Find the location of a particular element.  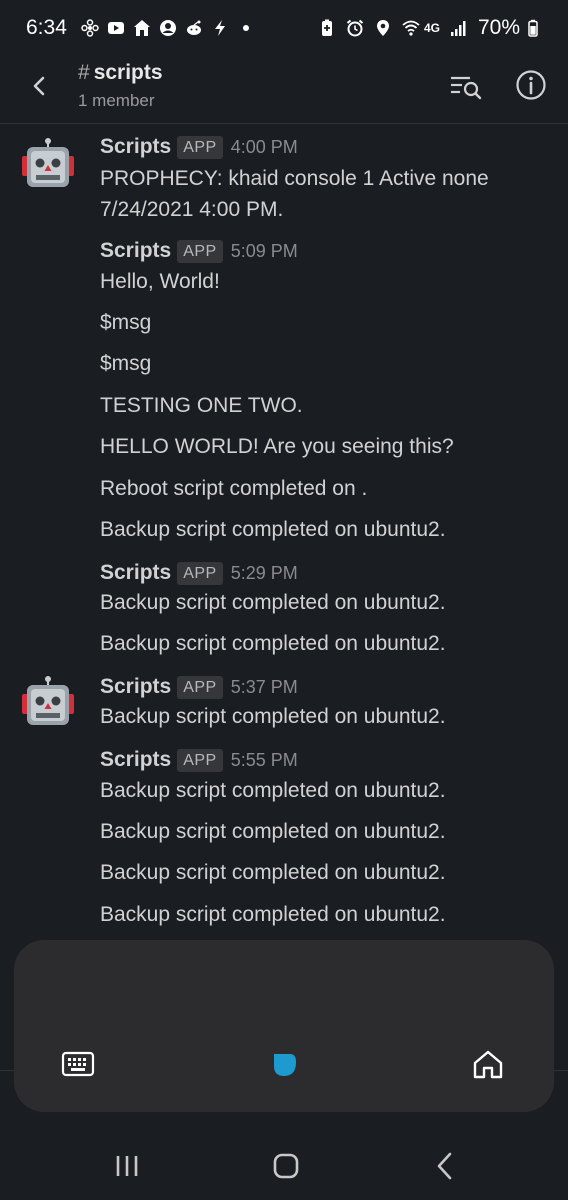

member-count: 1 member is located at coordinates (116, 101).